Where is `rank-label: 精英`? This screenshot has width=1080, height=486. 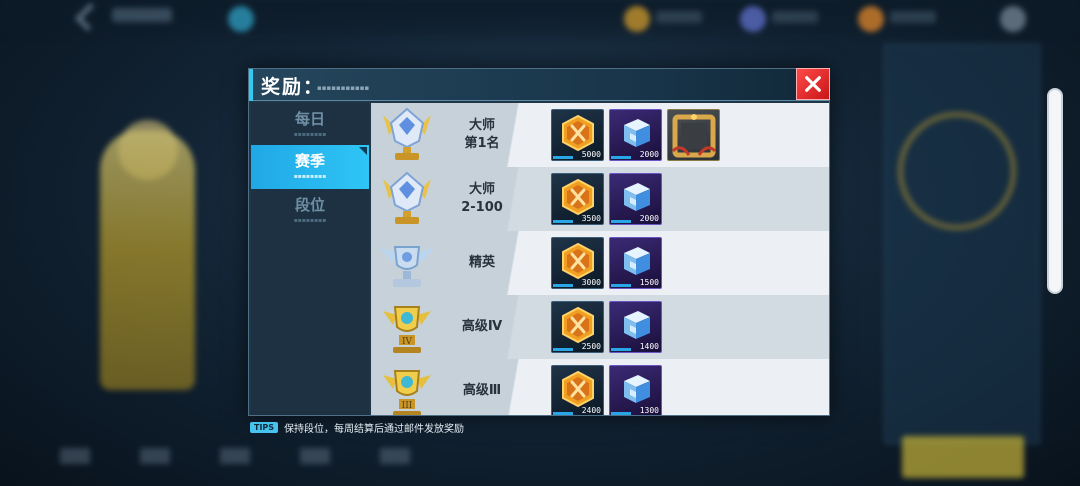 rank-label: 精英 is located at coordinates (482, 263).